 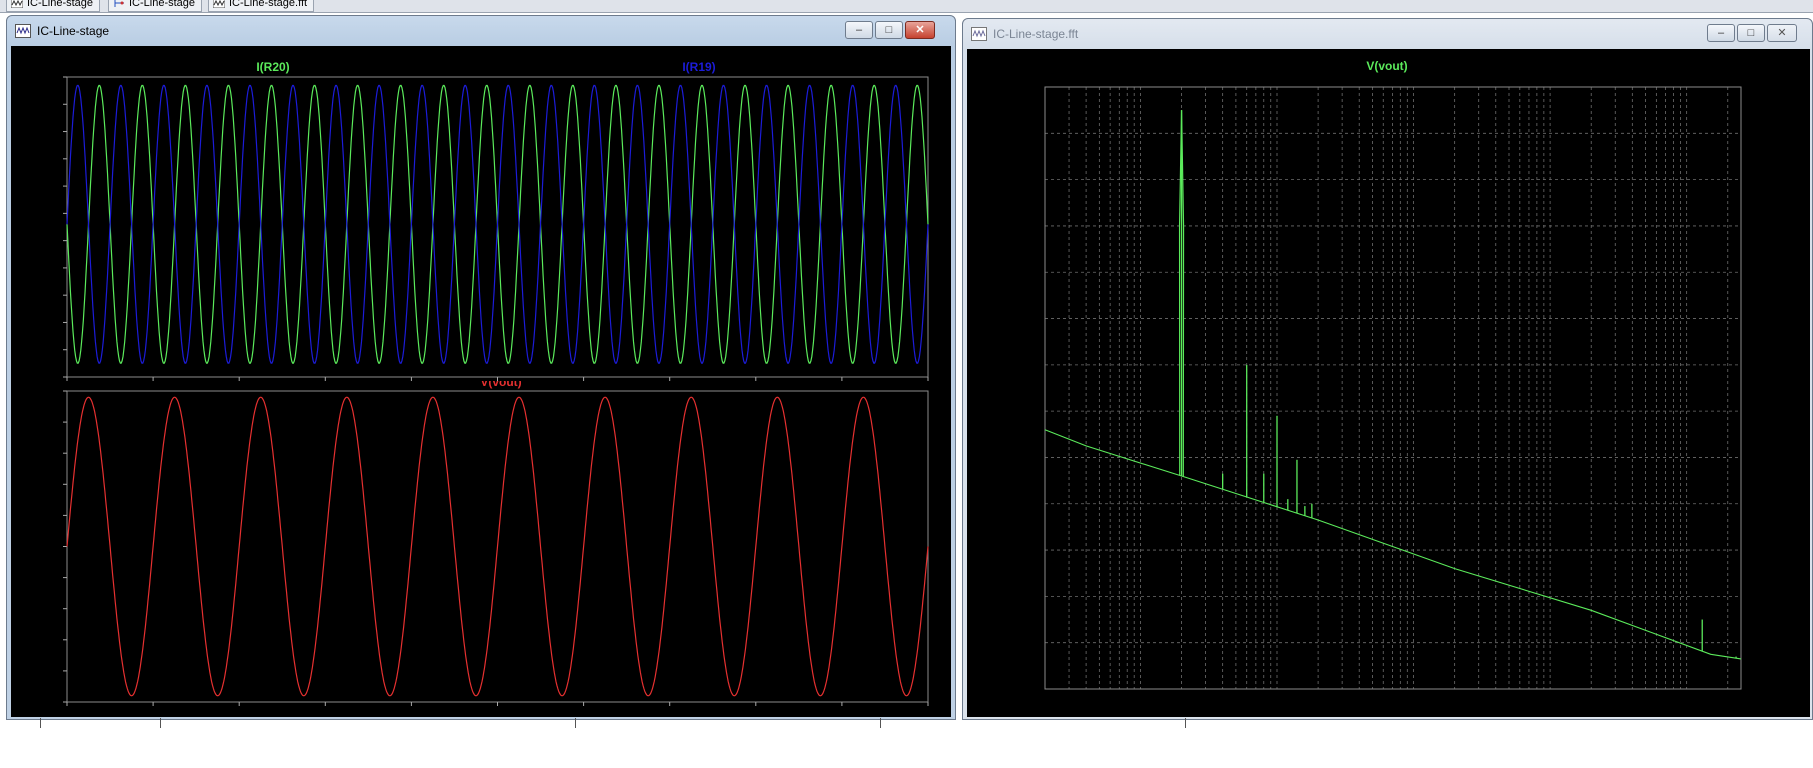 I want to click on x-tick-label: 100µs, so click(x=239, y=712).